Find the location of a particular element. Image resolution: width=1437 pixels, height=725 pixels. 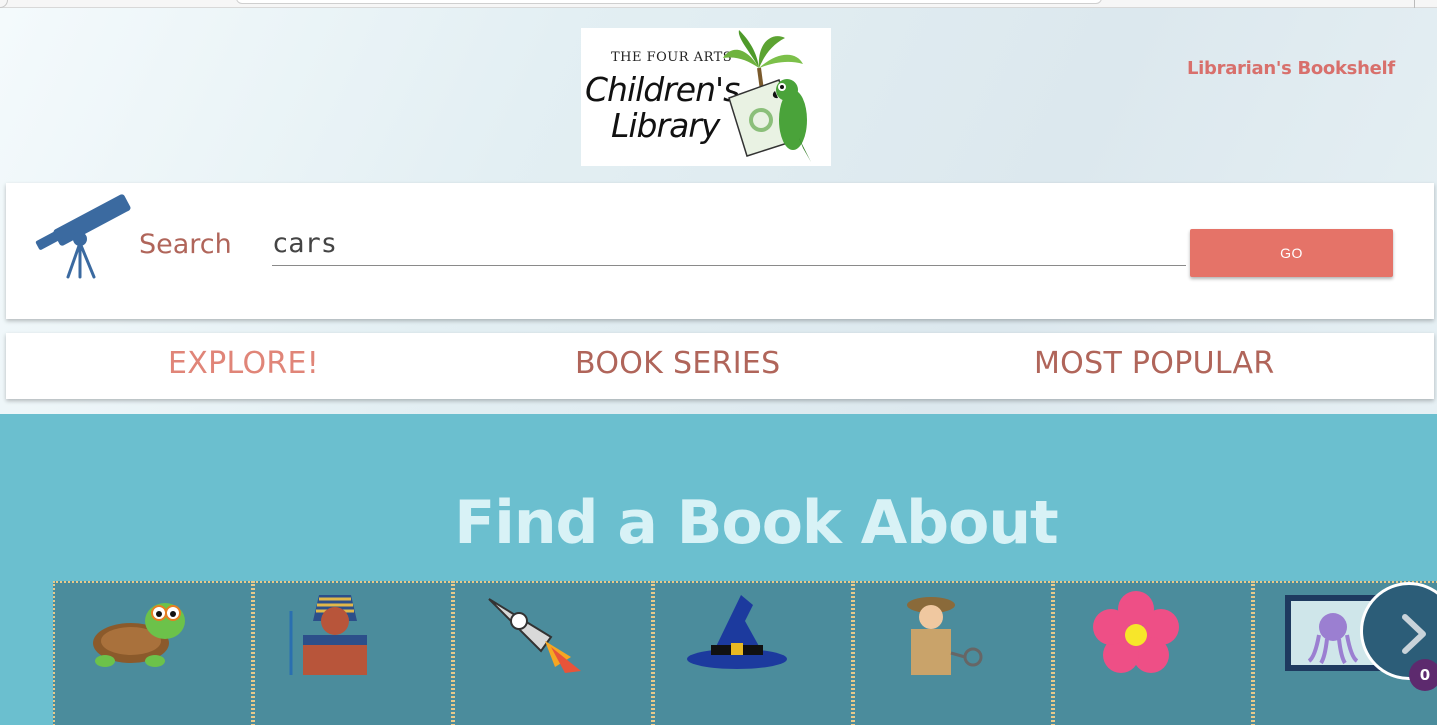

chevron-right-icon is located at coordinates (1414, 634).